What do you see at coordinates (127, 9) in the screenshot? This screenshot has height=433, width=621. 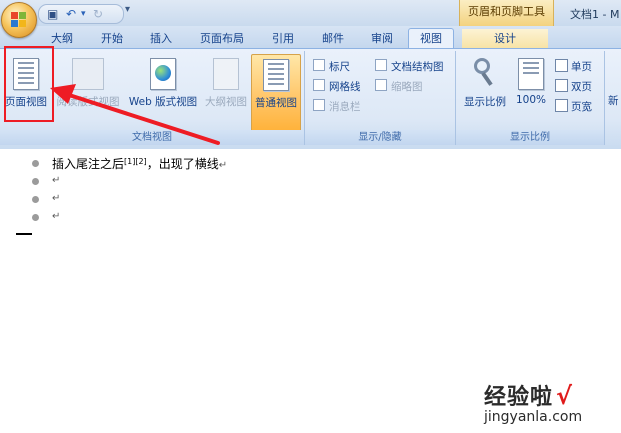 I see `customize-qat-icon: ▾` at bounding box center [127, 9].